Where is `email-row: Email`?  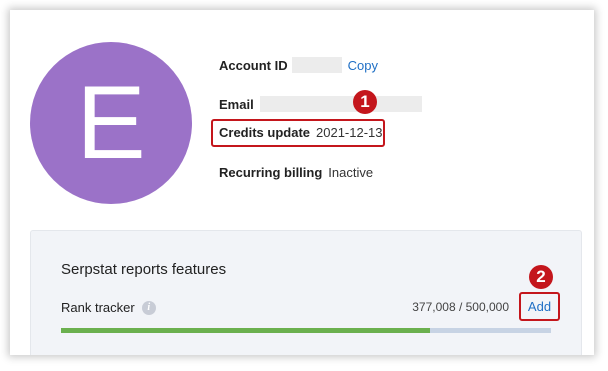
email-row: Email is located at coordinates (320, 104).